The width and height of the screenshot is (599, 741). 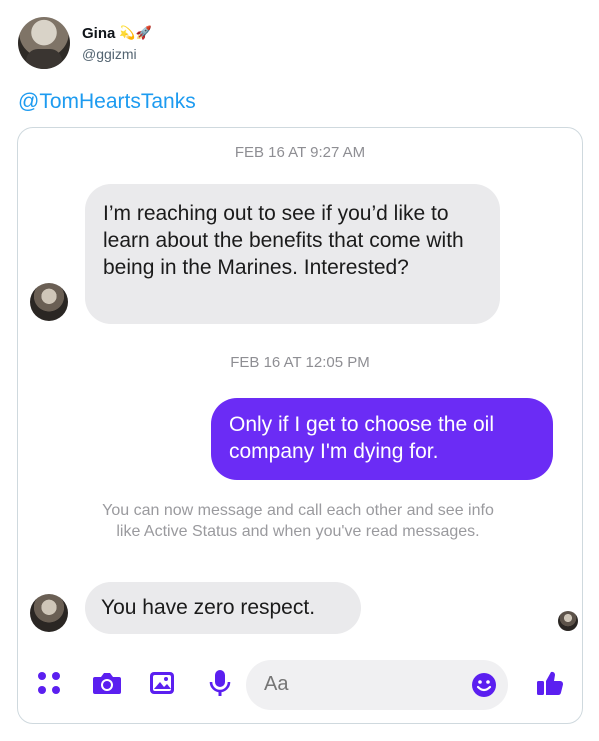 What do you see at coordinates (220, 683) in the screenshot?
I see `microphone-icon` at bounding box center [220, 683].